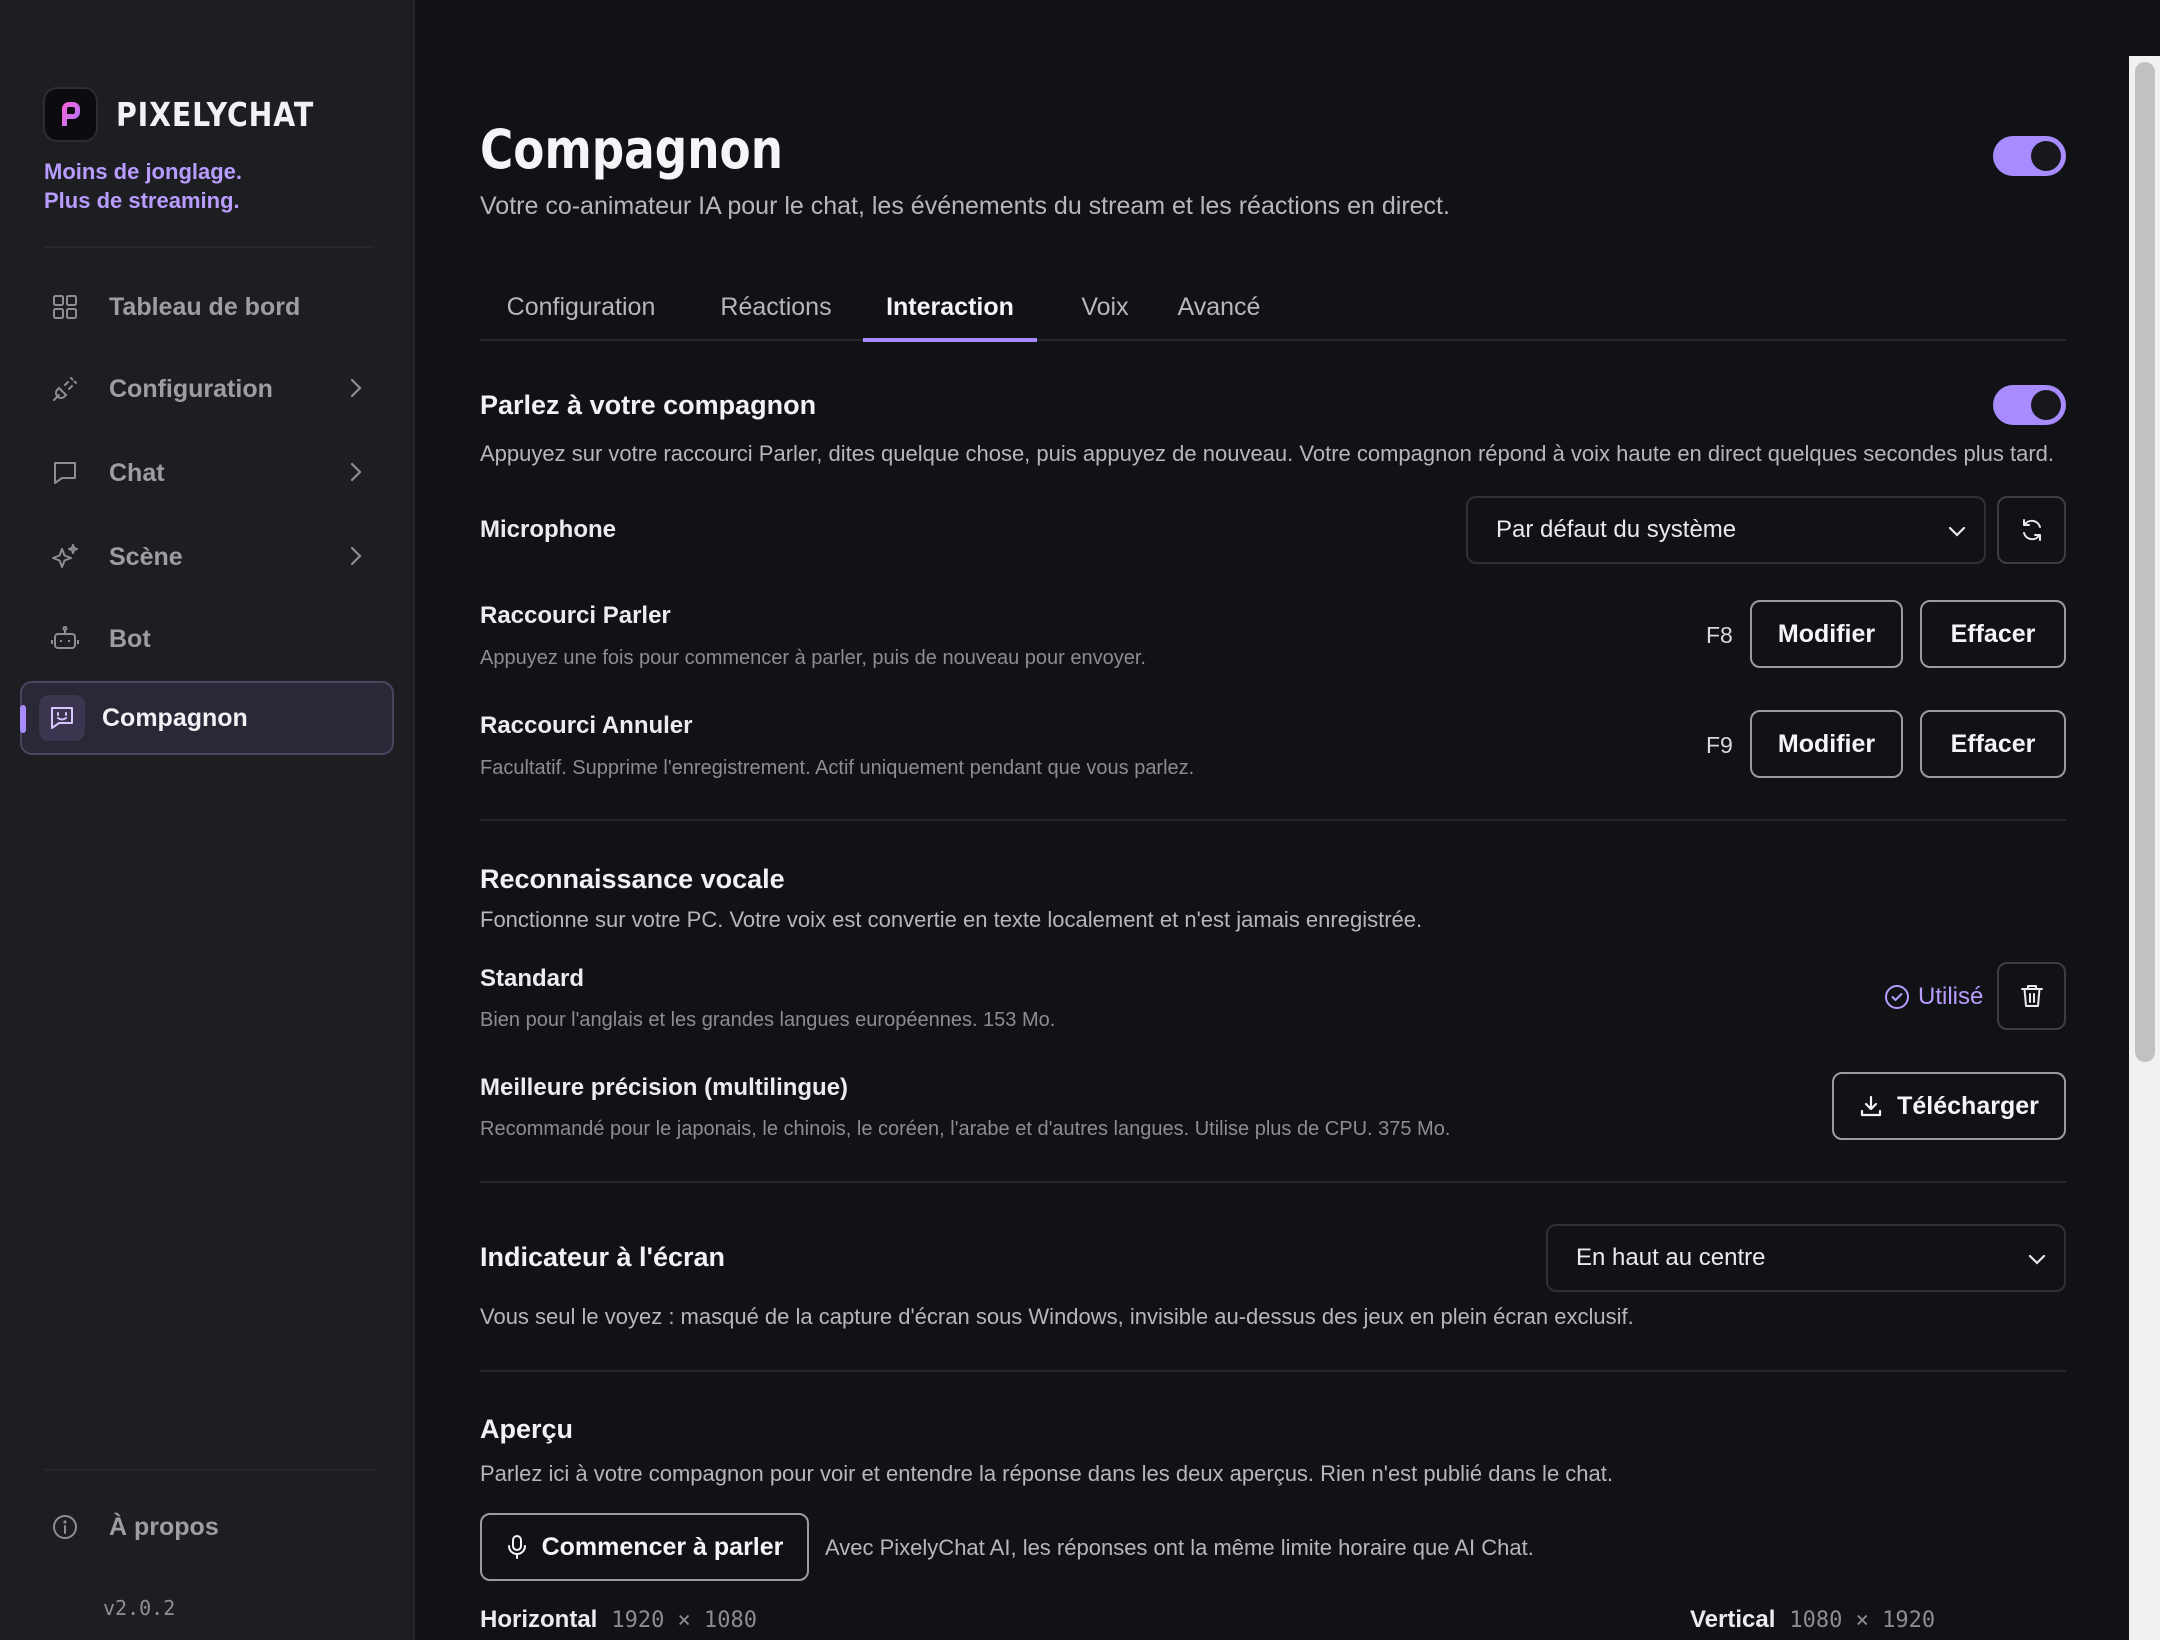  I want to click on vertical-preview-label: Vertical 1080 × 1920, so click(1812, 1620).